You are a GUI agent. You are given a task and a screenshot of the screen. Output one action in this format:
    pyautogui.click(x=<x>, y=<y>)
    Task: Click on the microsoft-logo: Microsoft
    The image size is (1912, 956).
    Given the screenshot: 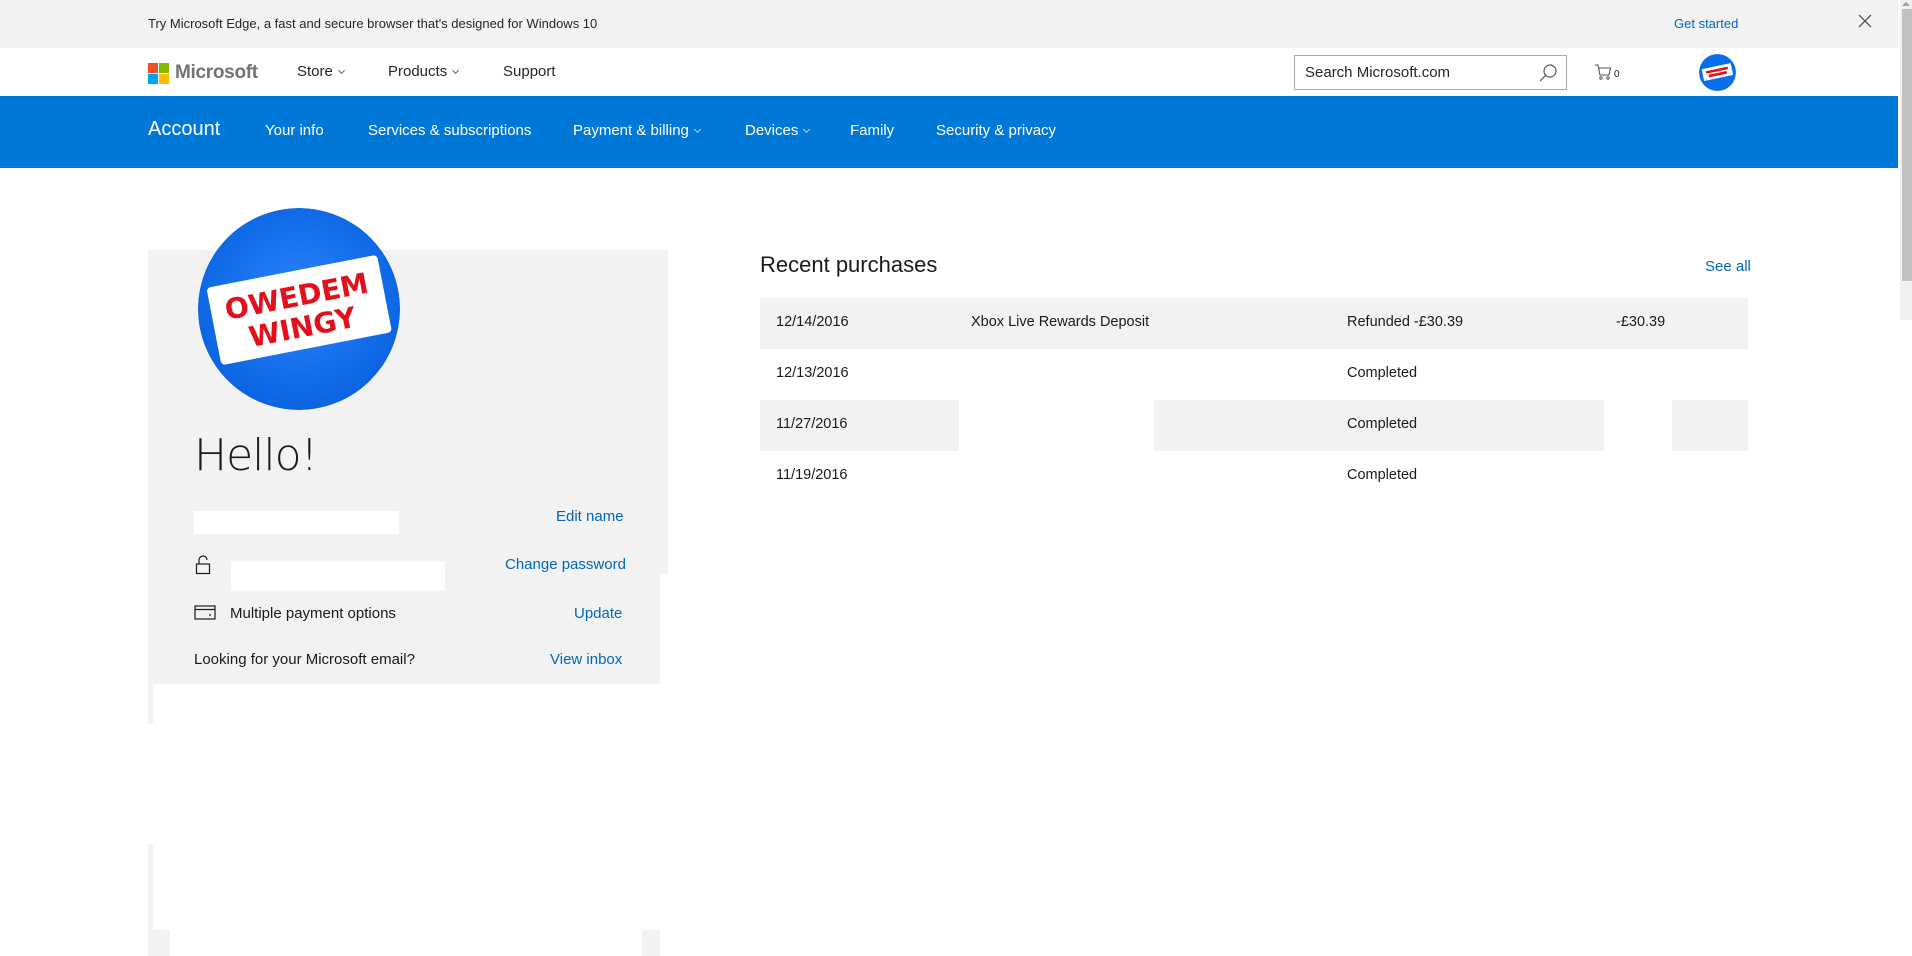 What is the action you would take?
    pyautogui.click(x=203, y=73)
    